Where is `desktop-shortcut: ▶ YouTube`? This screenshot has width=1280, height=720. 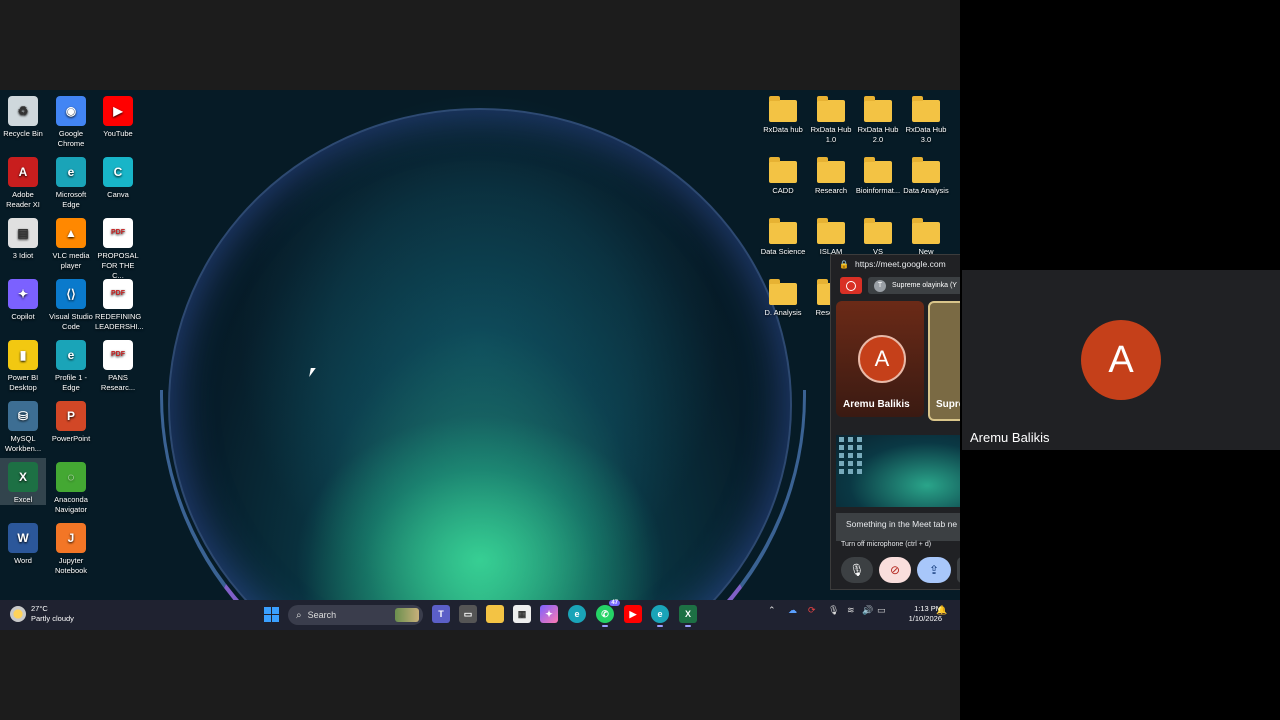
desktop-shortcut: ▶ YouTube is located at coordinates (118, 115).